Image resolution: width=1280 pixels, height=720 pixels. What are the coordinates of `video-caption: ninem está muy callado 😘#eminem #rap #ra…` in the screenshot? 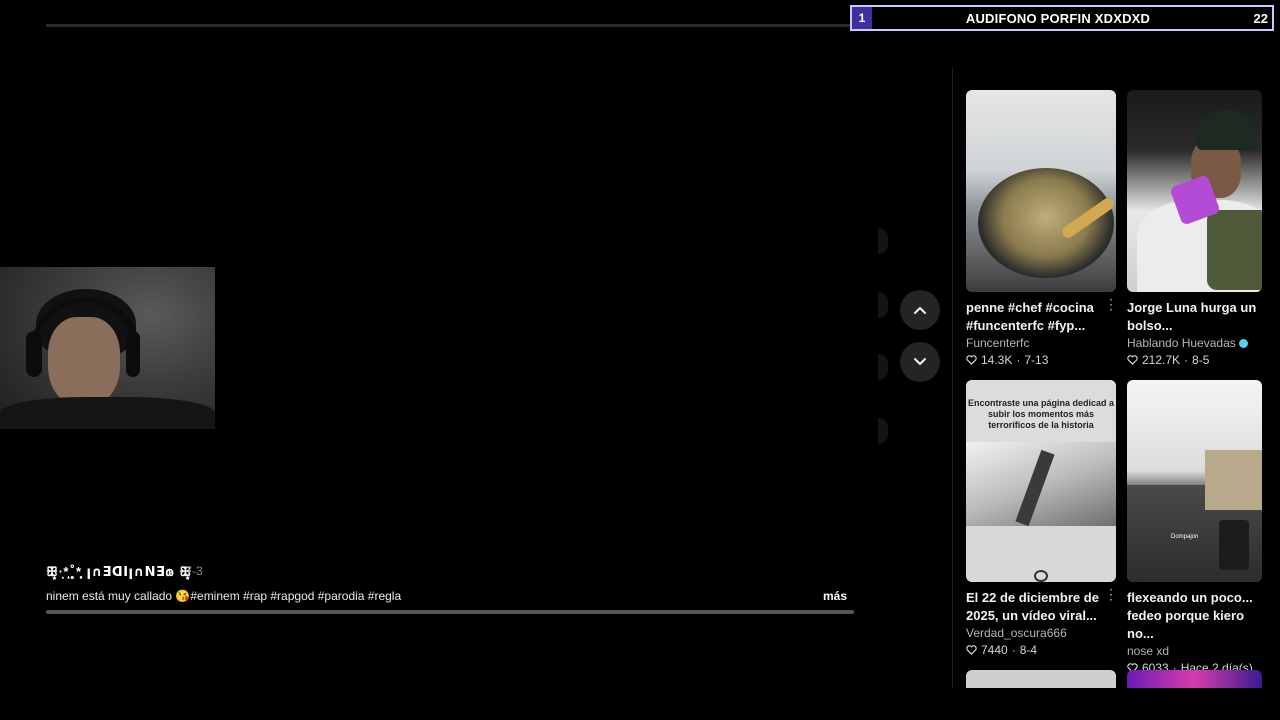 It's located at (224, 596).